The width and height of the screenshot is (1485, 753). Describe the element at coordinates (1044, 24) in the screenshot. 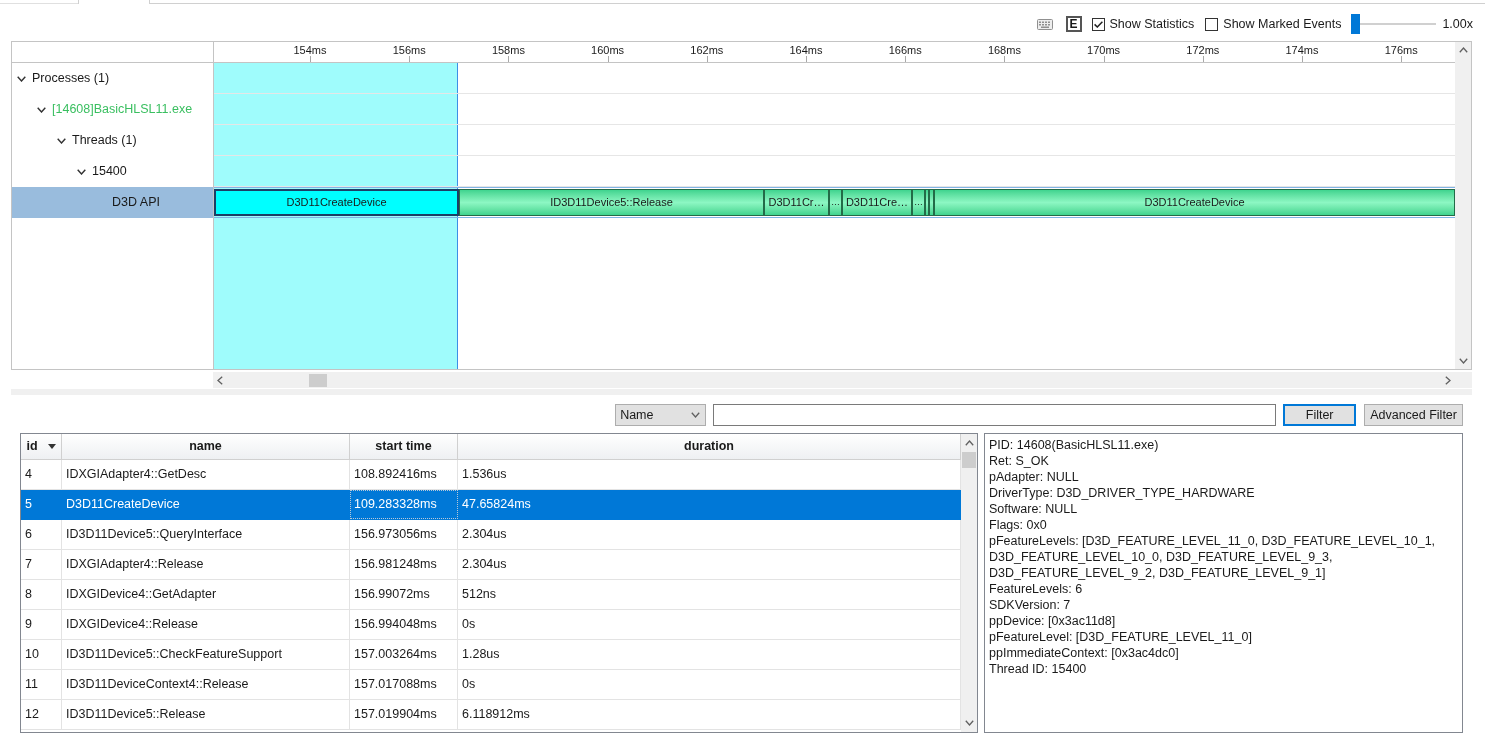

I see `keyboard-icon` at that location.